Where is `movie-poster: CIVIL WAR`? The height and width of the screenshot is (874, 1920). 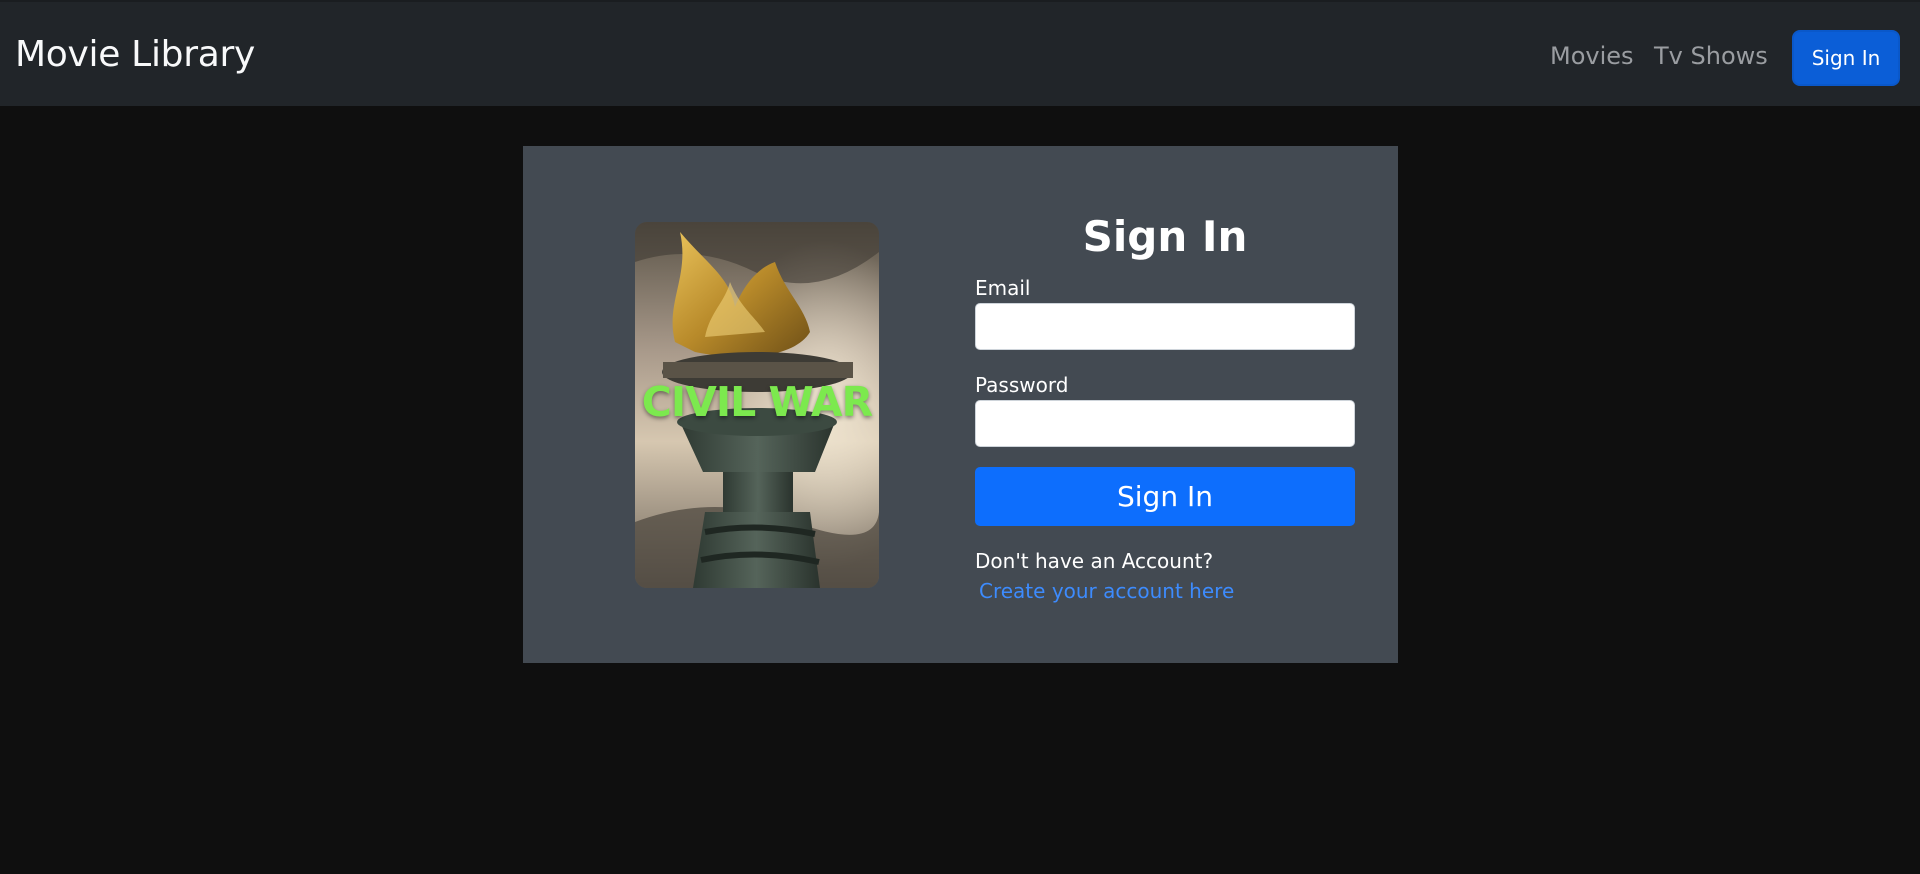 movie-poster: CIVIL WAR is located at coordinates (757, 405).